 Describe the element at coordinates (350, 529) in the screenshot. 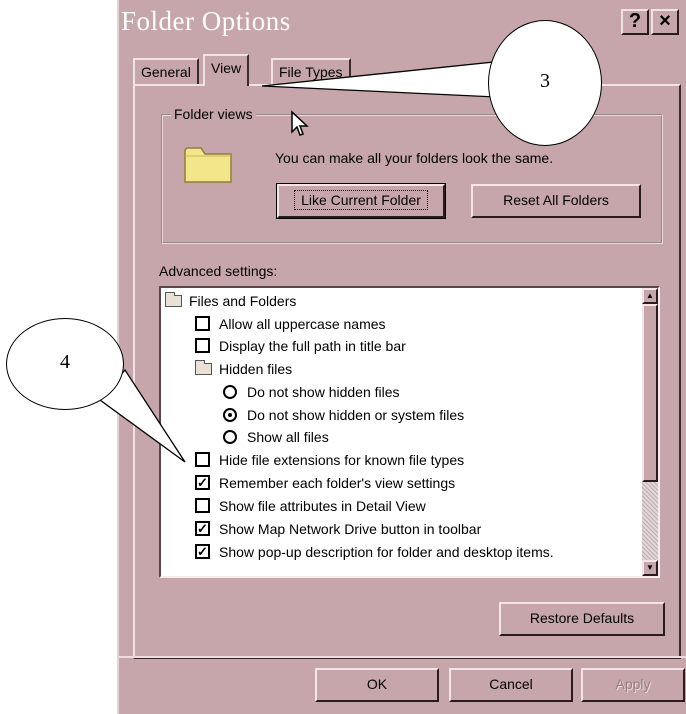

I see `list-item-label: Show Map Network Drive button in toolbar` at that location.